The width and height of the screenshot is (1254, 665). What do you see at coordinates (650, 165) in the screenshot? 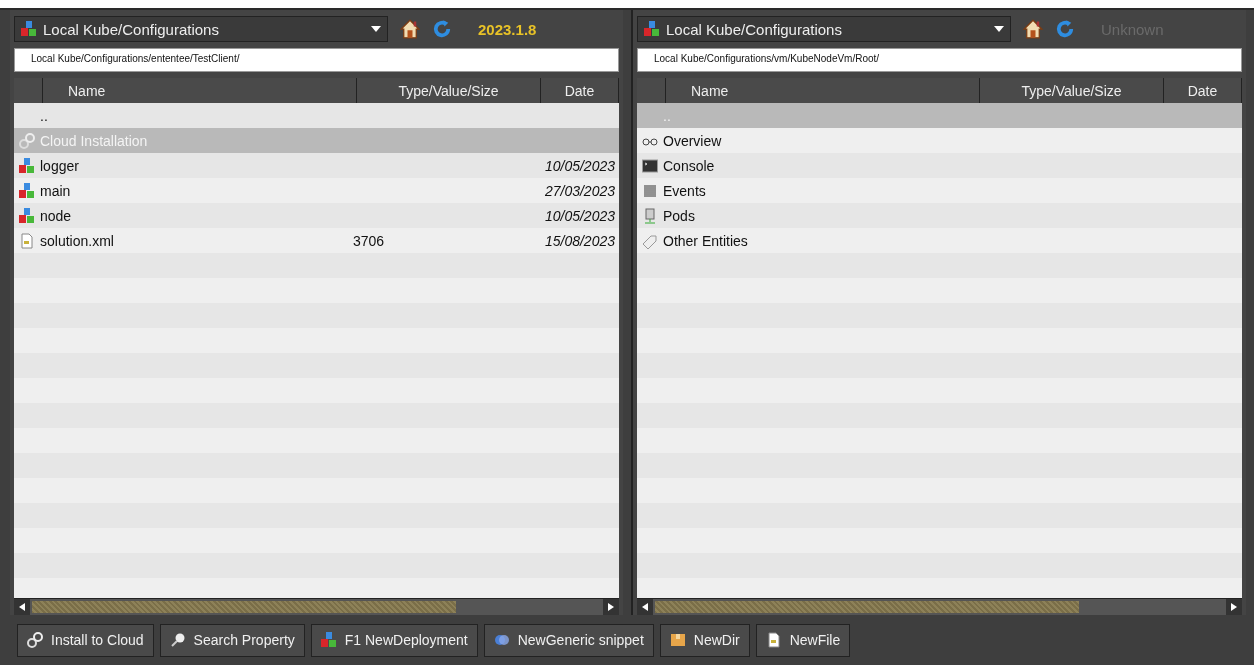
I see `terminal-icon` at bounding box center [650, 165].